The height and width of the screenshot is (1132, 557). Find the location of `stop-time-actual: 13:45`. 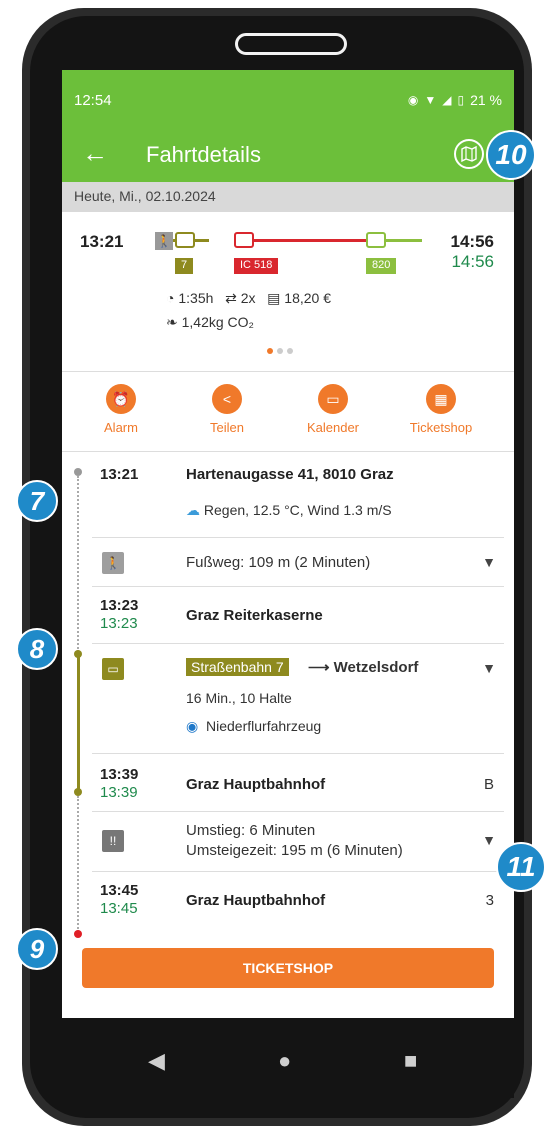

stop-time-actual: 13:45 is located at coordinates (119, 908).